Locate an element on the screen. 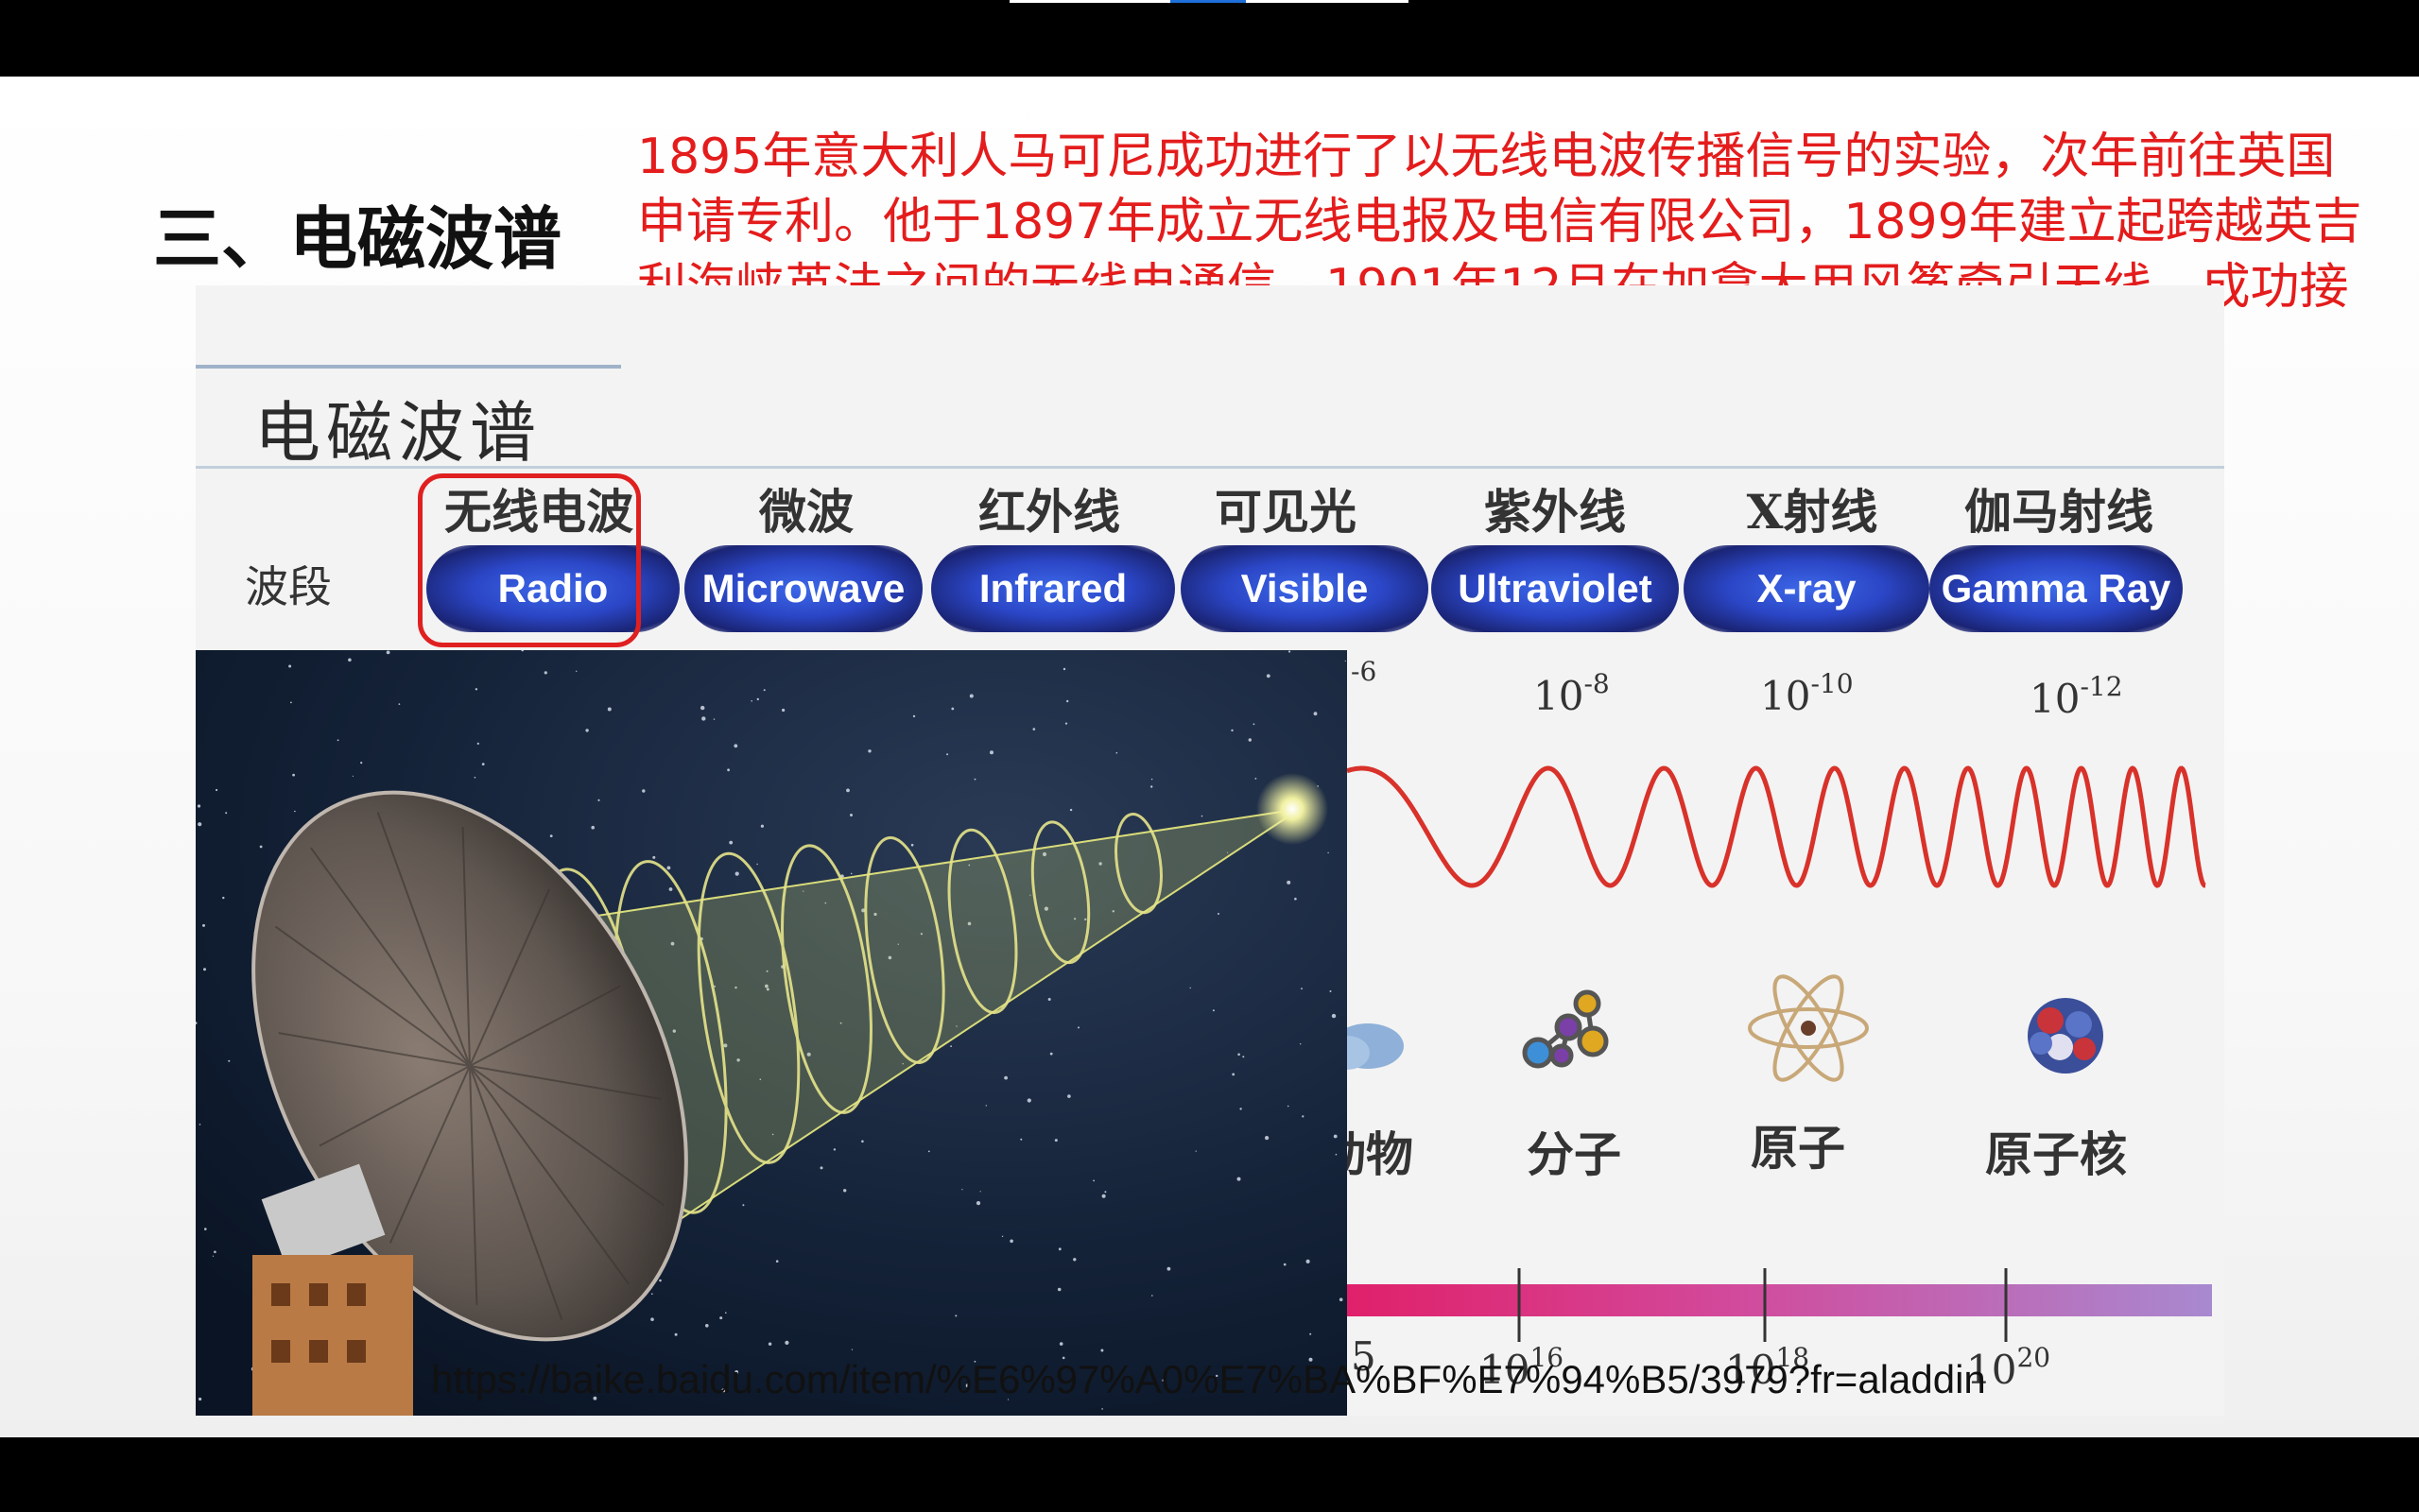 The height and width of the screenshot is (1512, 2419). top-bar is located at coordinates (1210, 38).